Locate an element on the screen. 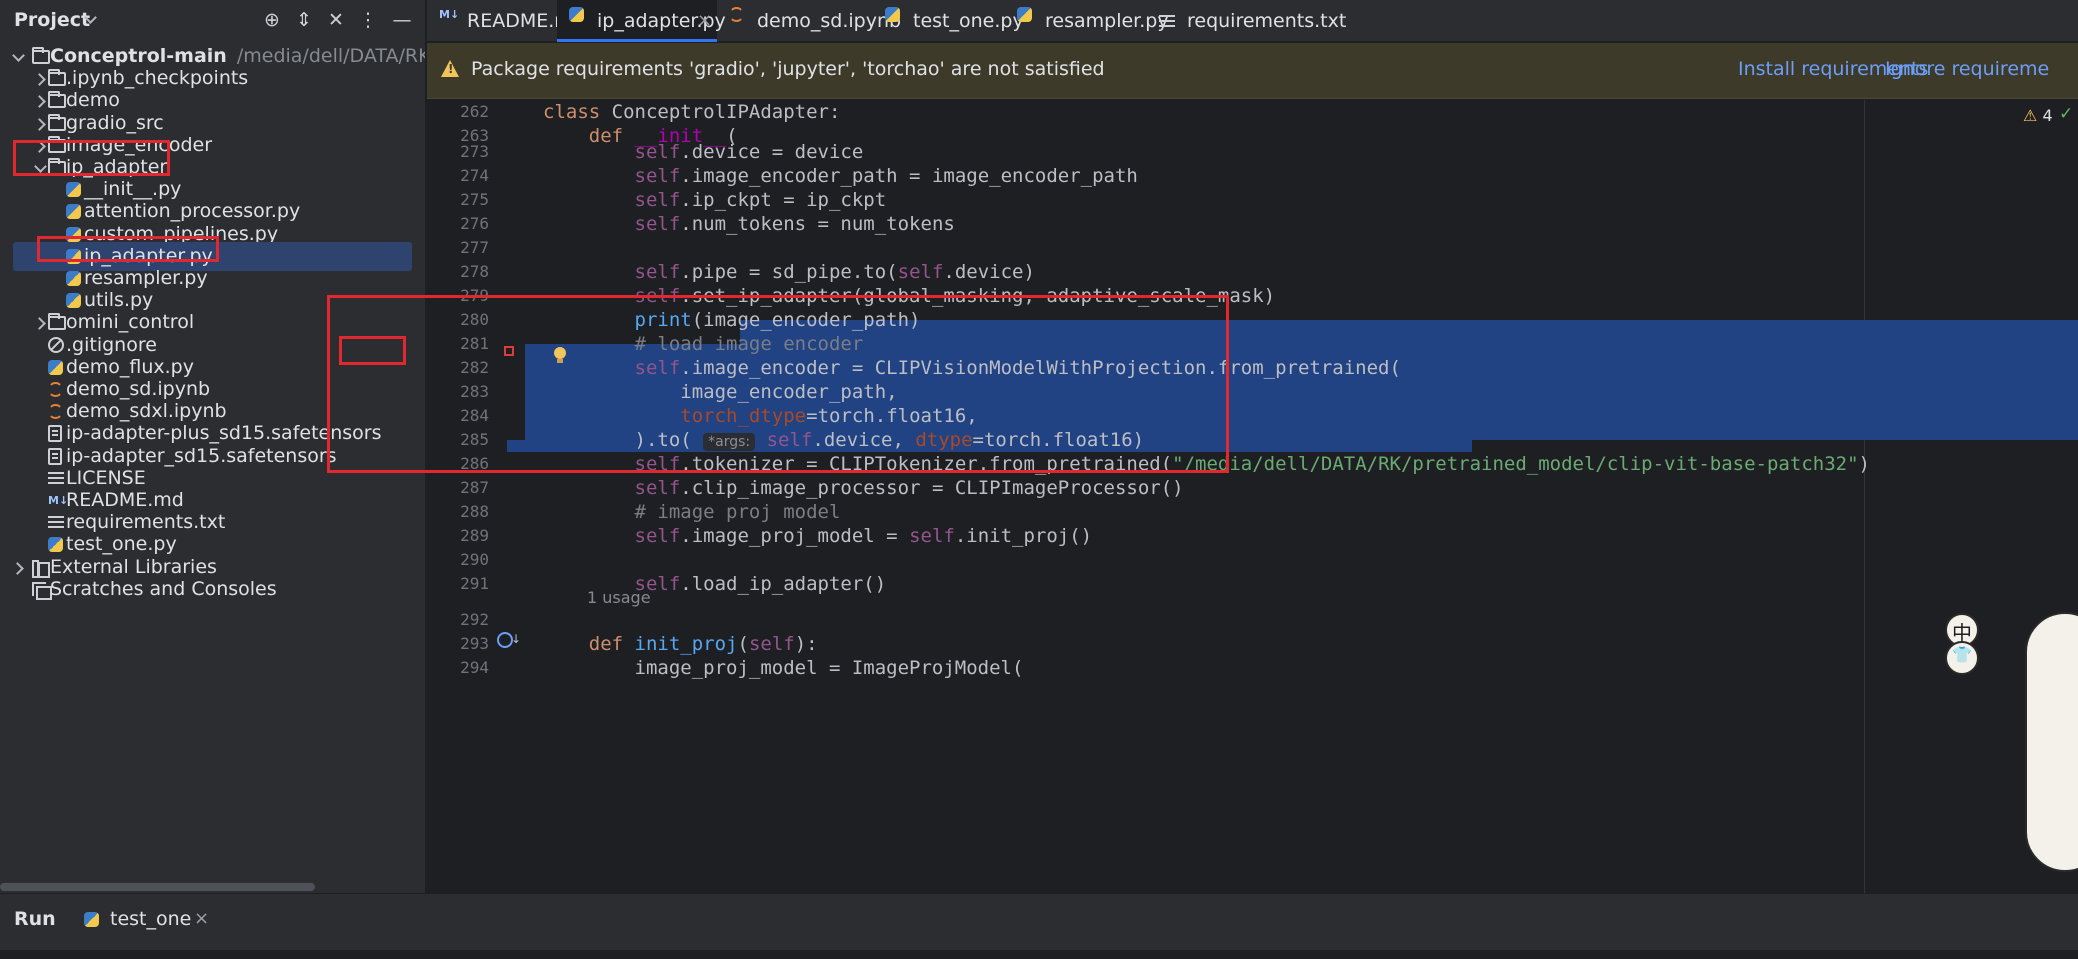  warning-icon is located at coordinates (450, 68).